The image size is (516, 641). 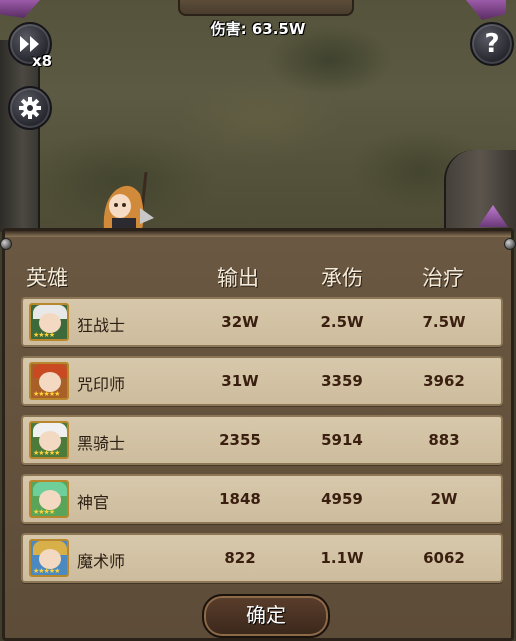 What do you see at coordinates (262, 558) in the screenshot?
I see `table-row: ★★★★★ 魔术师 822 1.1W 6062` at bounding box center [262, 558].